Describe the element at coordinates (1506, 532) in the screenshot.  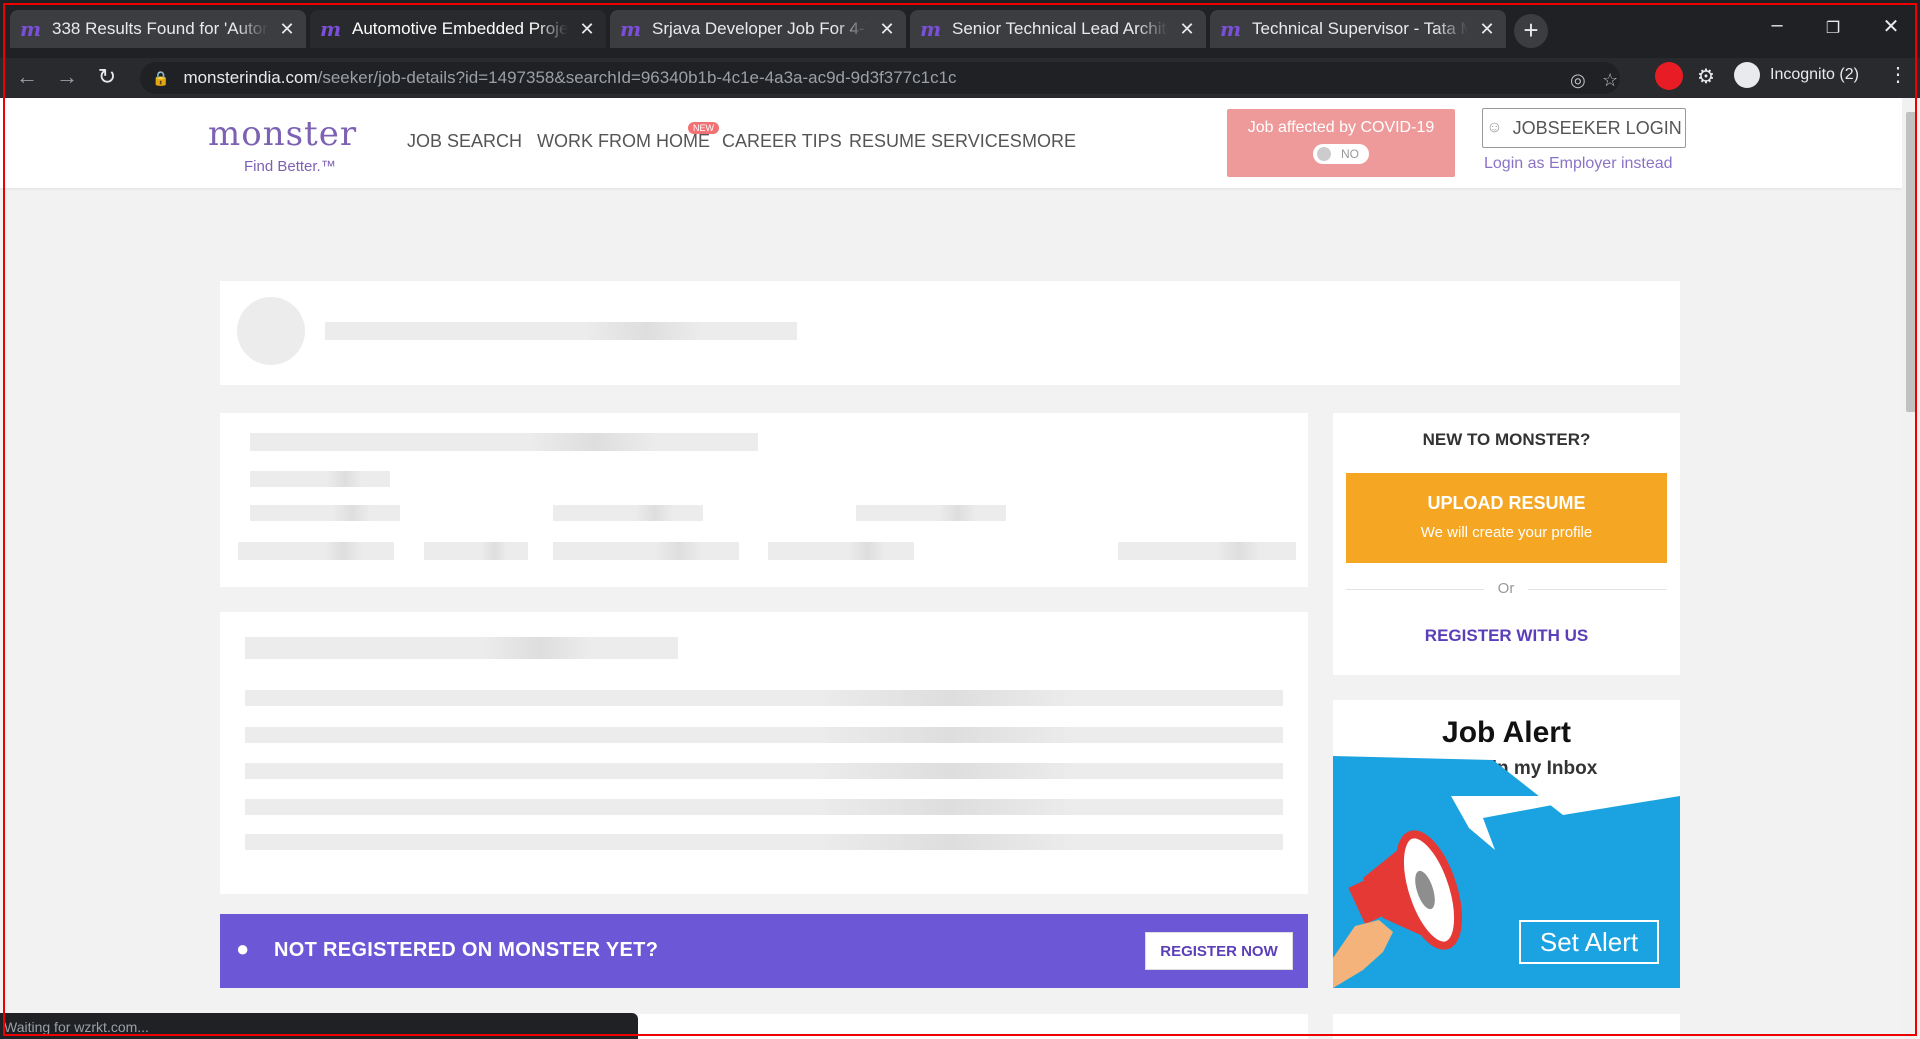
I see `upload-resume-subtitle: We will create your profile` at that location.